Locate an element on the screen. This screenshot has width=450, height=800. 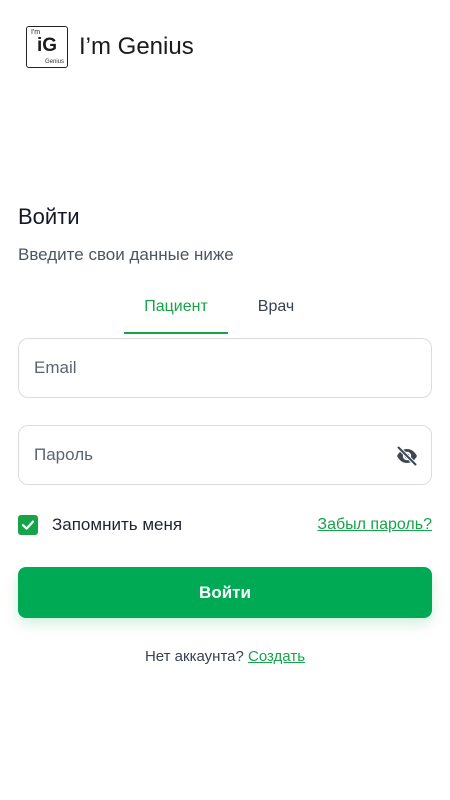
email-field is located at coordinates (225, 368).